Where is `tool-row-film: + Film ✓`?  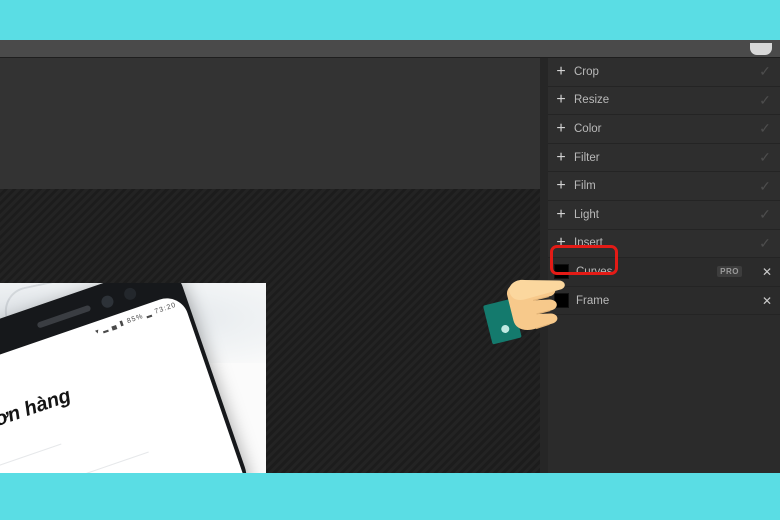
tool-row-film: + Film ✓ is located at coordinates (664, 186).